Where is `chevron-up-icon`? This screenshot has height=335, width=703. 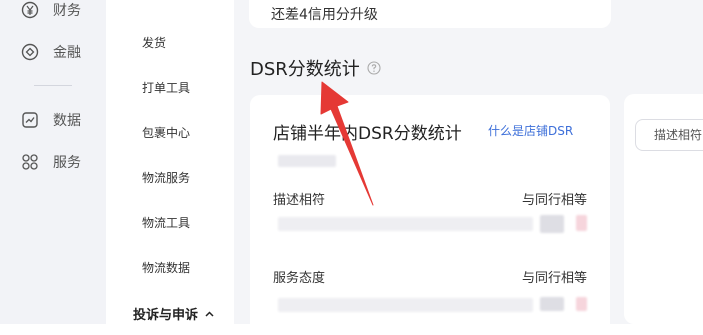 chevron-up-icon is located at coordinates (209, 313).